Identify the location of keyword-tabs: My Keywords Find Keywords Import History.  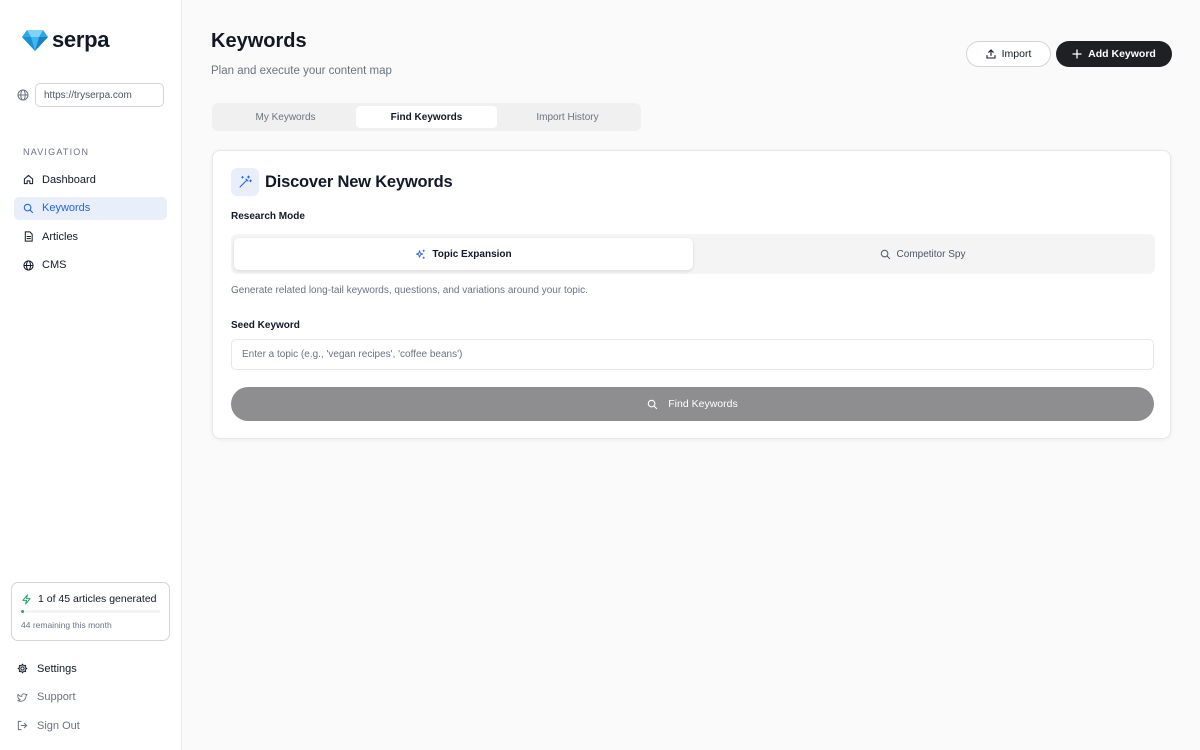
(426, 117).